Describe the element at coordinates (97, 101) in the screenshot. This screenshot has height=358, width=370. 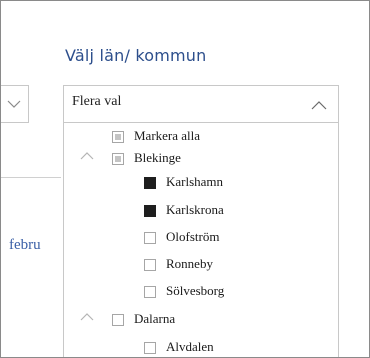
I see `dropdown-selected-value: Flera val` at that location.